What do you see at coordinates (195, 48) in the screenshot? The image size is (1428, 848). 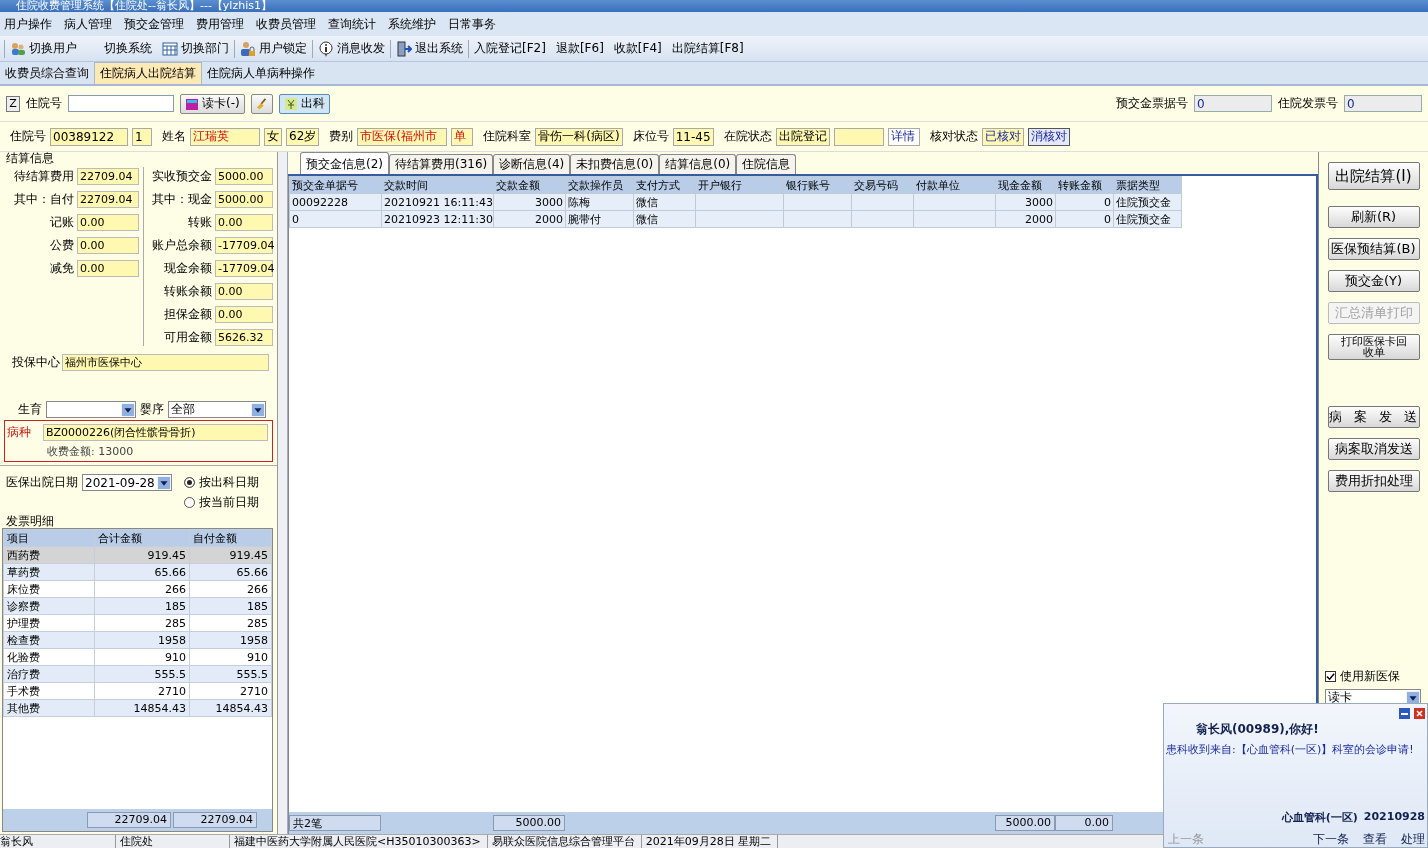 I see `toolbar-button: 切换部门` at bounding box center [195, 48].